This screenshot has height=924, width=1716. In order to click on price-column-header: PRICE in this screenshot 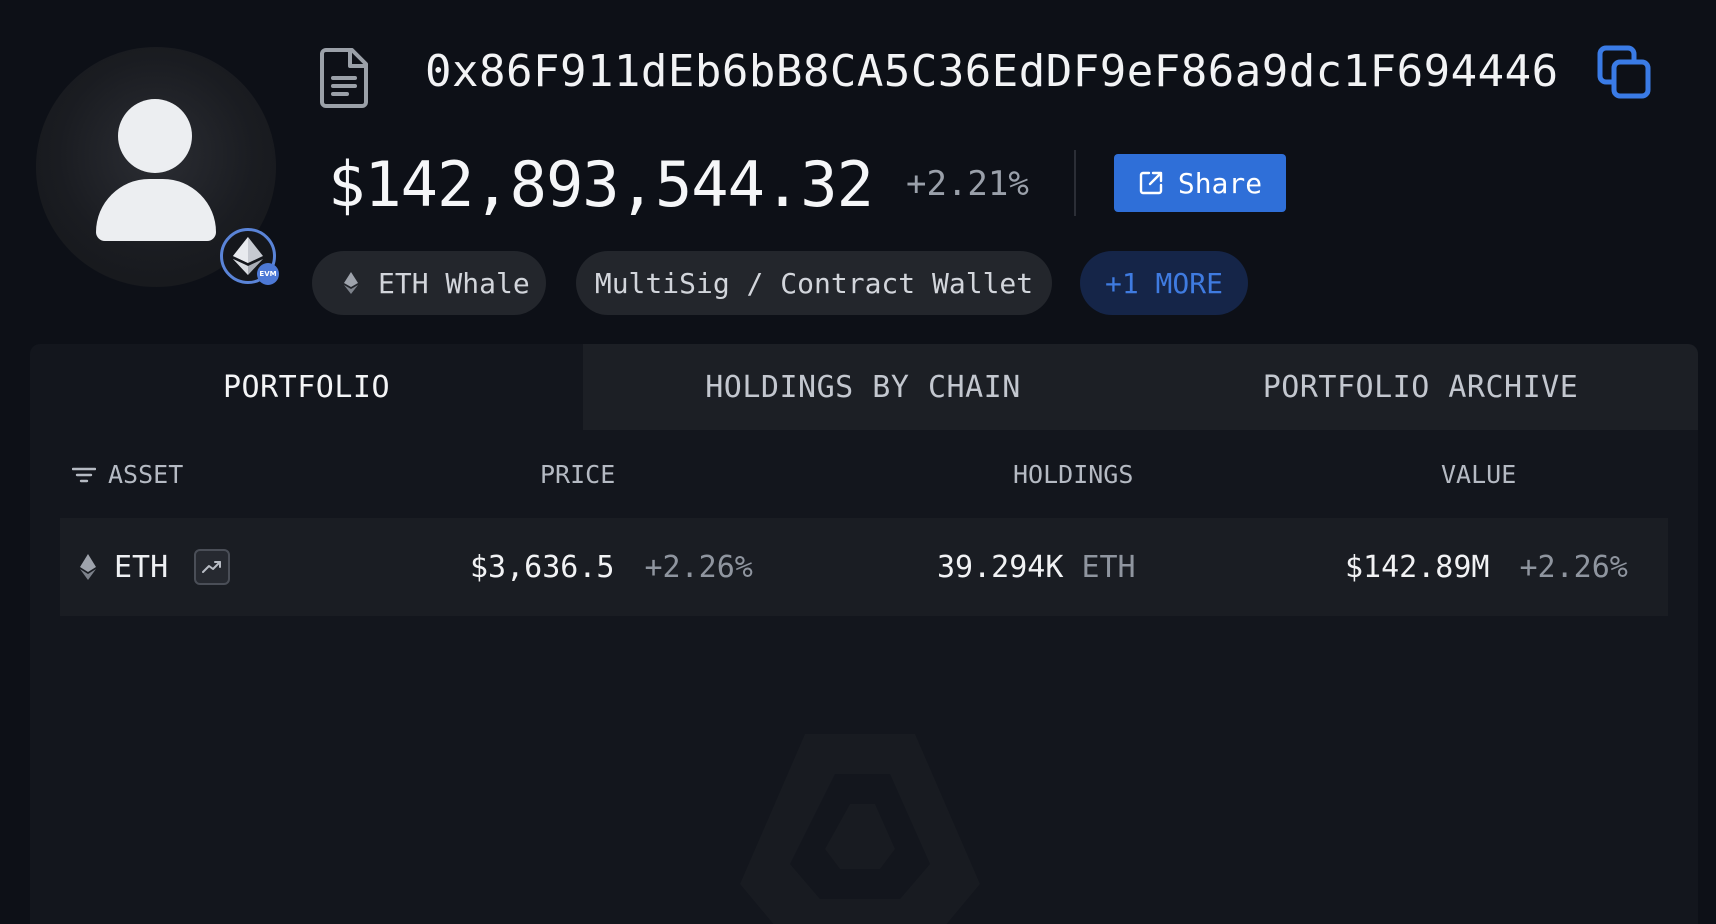, I will do `click(577, 475)`.